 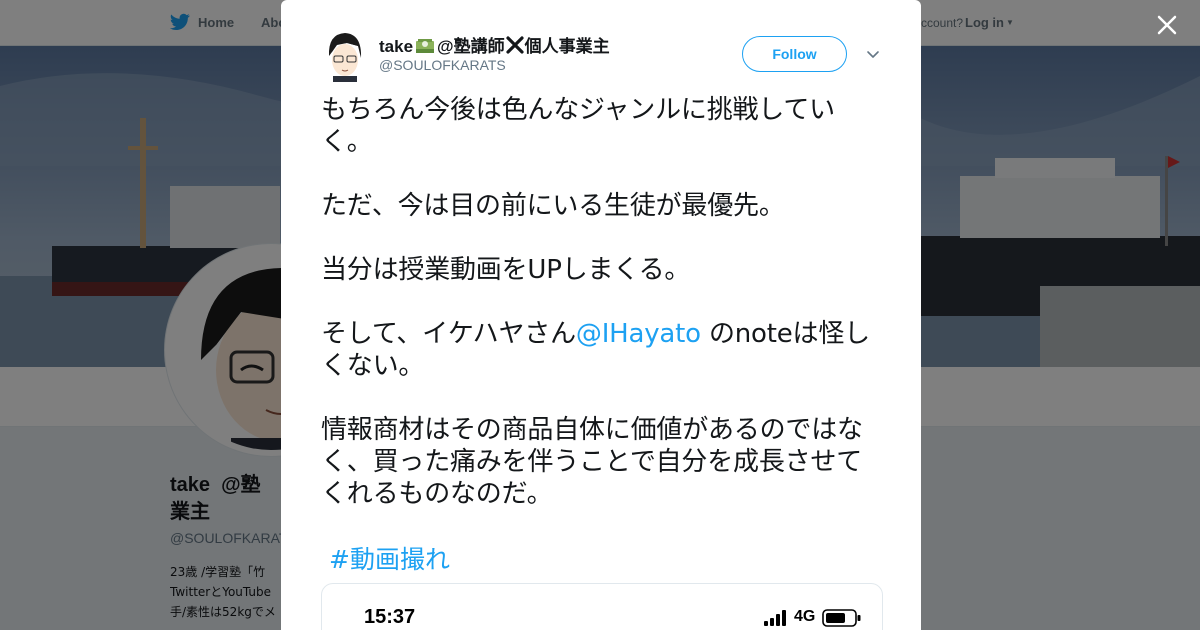 I want to click on mention-link: @IHayato, so click(x=638, y=334).